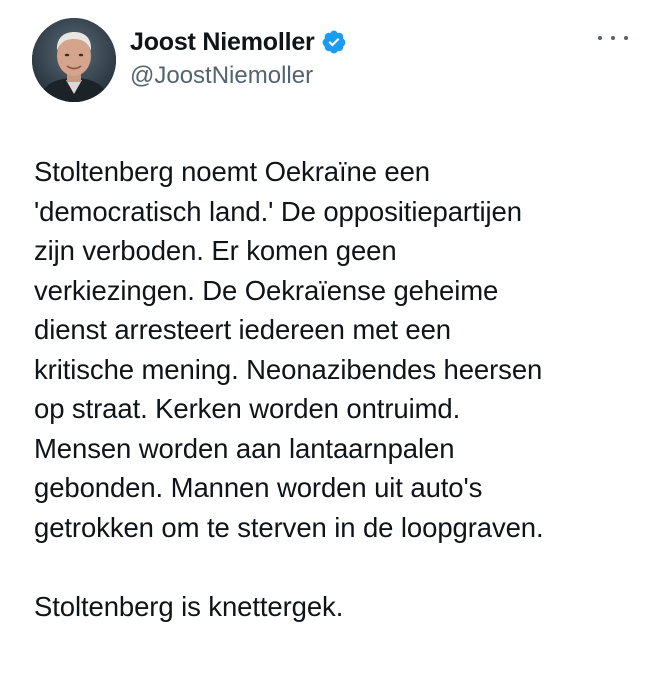 Image resolution: width=660 pixels, height=680 pixels. I want to click on author-info: Joost Niemoller @JoostNiemoller, so click(238, 58).